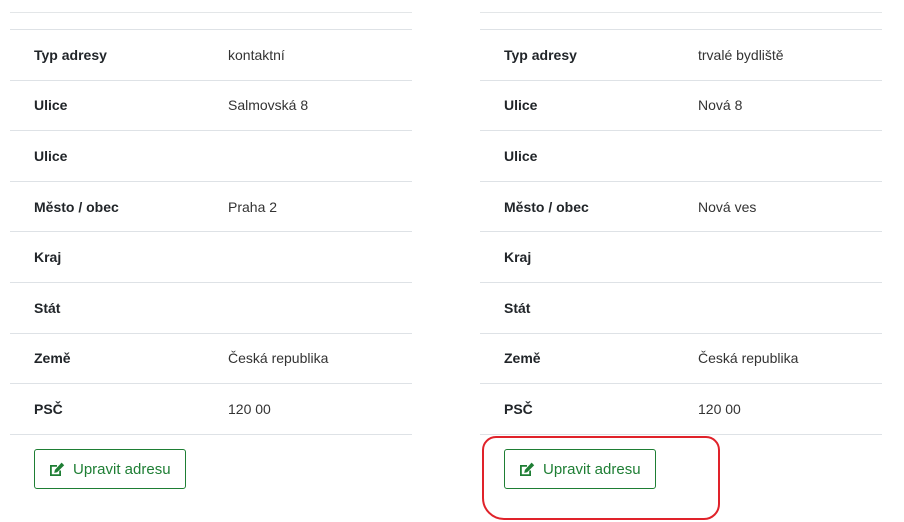  What do you see at coordinates (57, 469) in the screenshot?
I see `edit-icon` at bounding box center [57, 469].